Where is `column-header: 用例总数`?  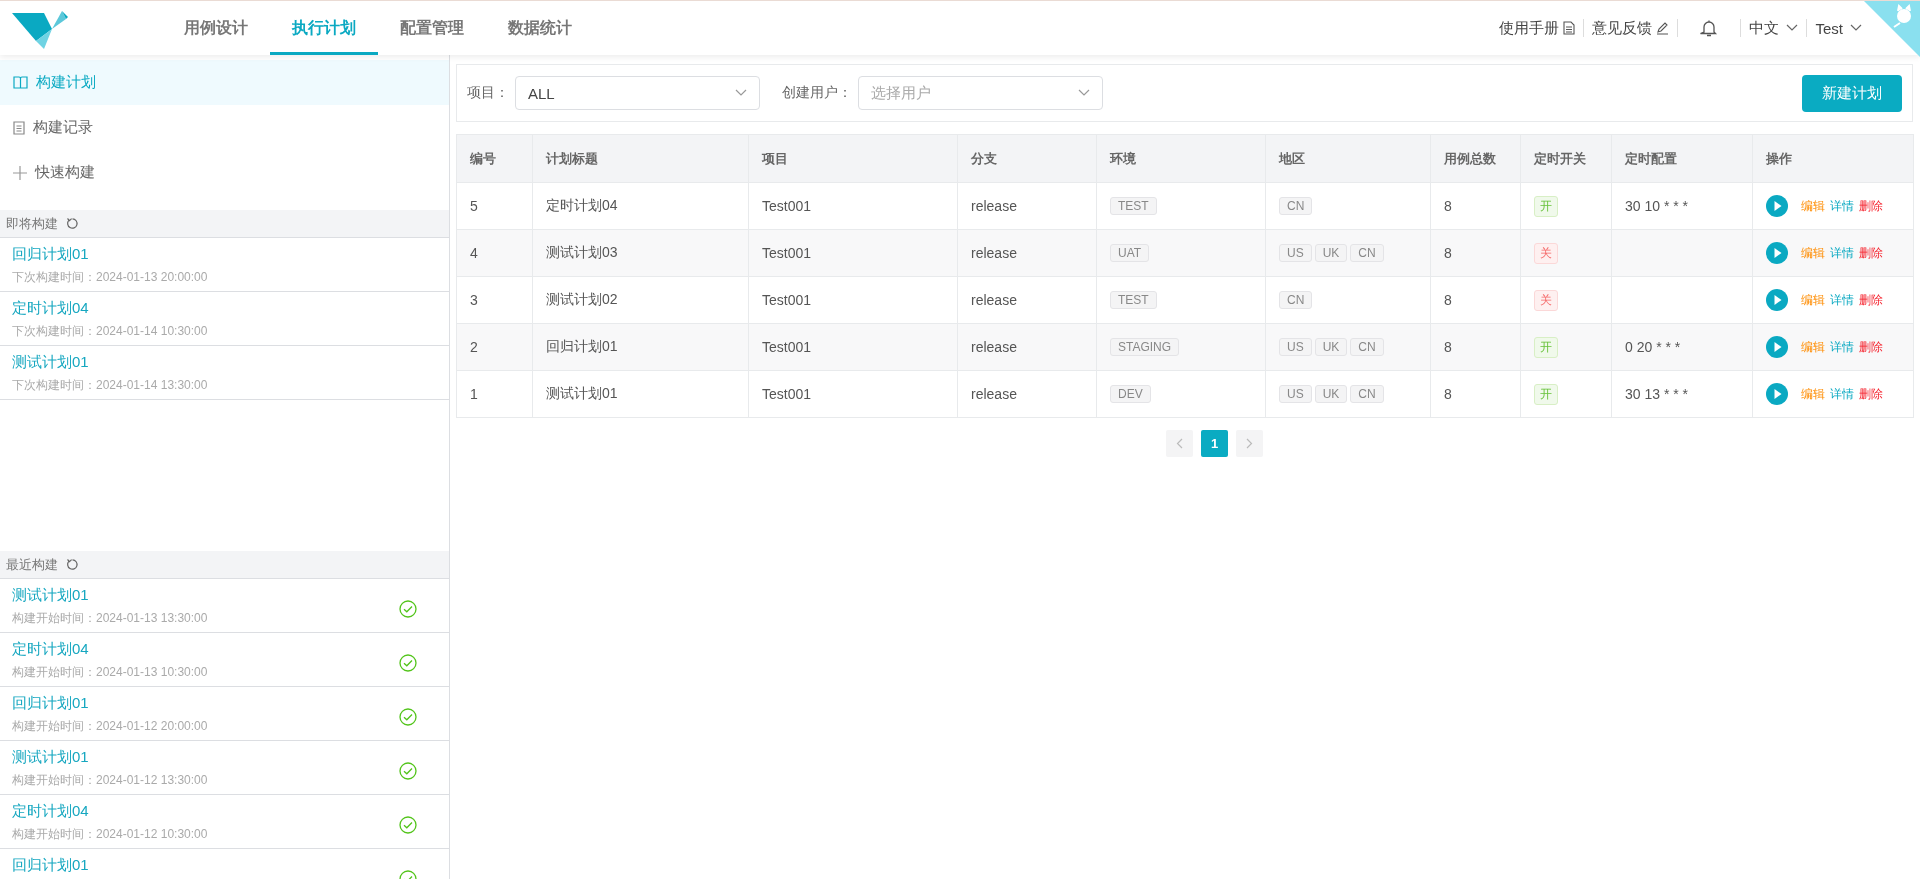
column-header: 用例总数 is located at coordinates (1475, 158).